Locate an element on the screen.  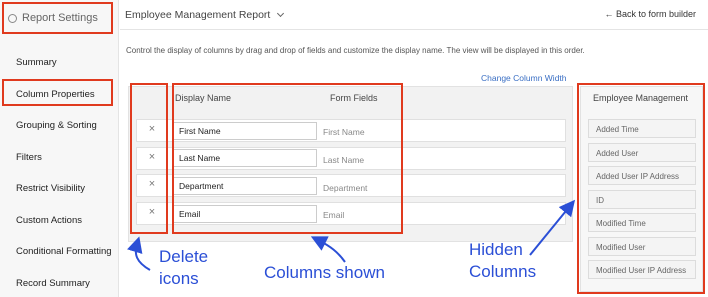
annotation-delete-icons: Delete icons is located at coordinates (184, 267).